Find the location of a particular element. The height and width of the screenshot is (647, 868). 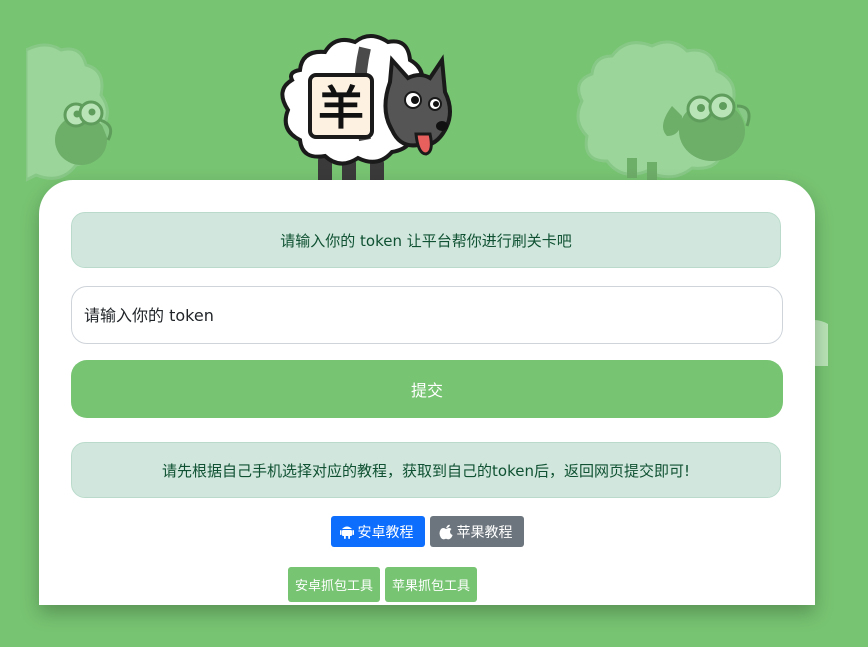

android-tutorial-label: 安卓教程 is located at coordinates (385, 532).